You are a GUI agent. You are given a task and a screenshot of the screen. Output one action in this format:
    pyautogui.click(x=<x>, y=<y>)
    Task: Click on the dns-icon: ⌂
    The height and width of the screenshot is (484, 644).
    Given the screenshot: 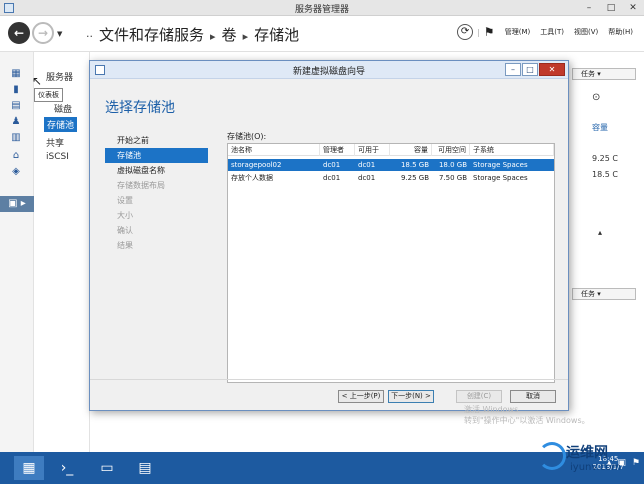 What is the action you would take?
    pyautogui.click(x=16, y=156)
    